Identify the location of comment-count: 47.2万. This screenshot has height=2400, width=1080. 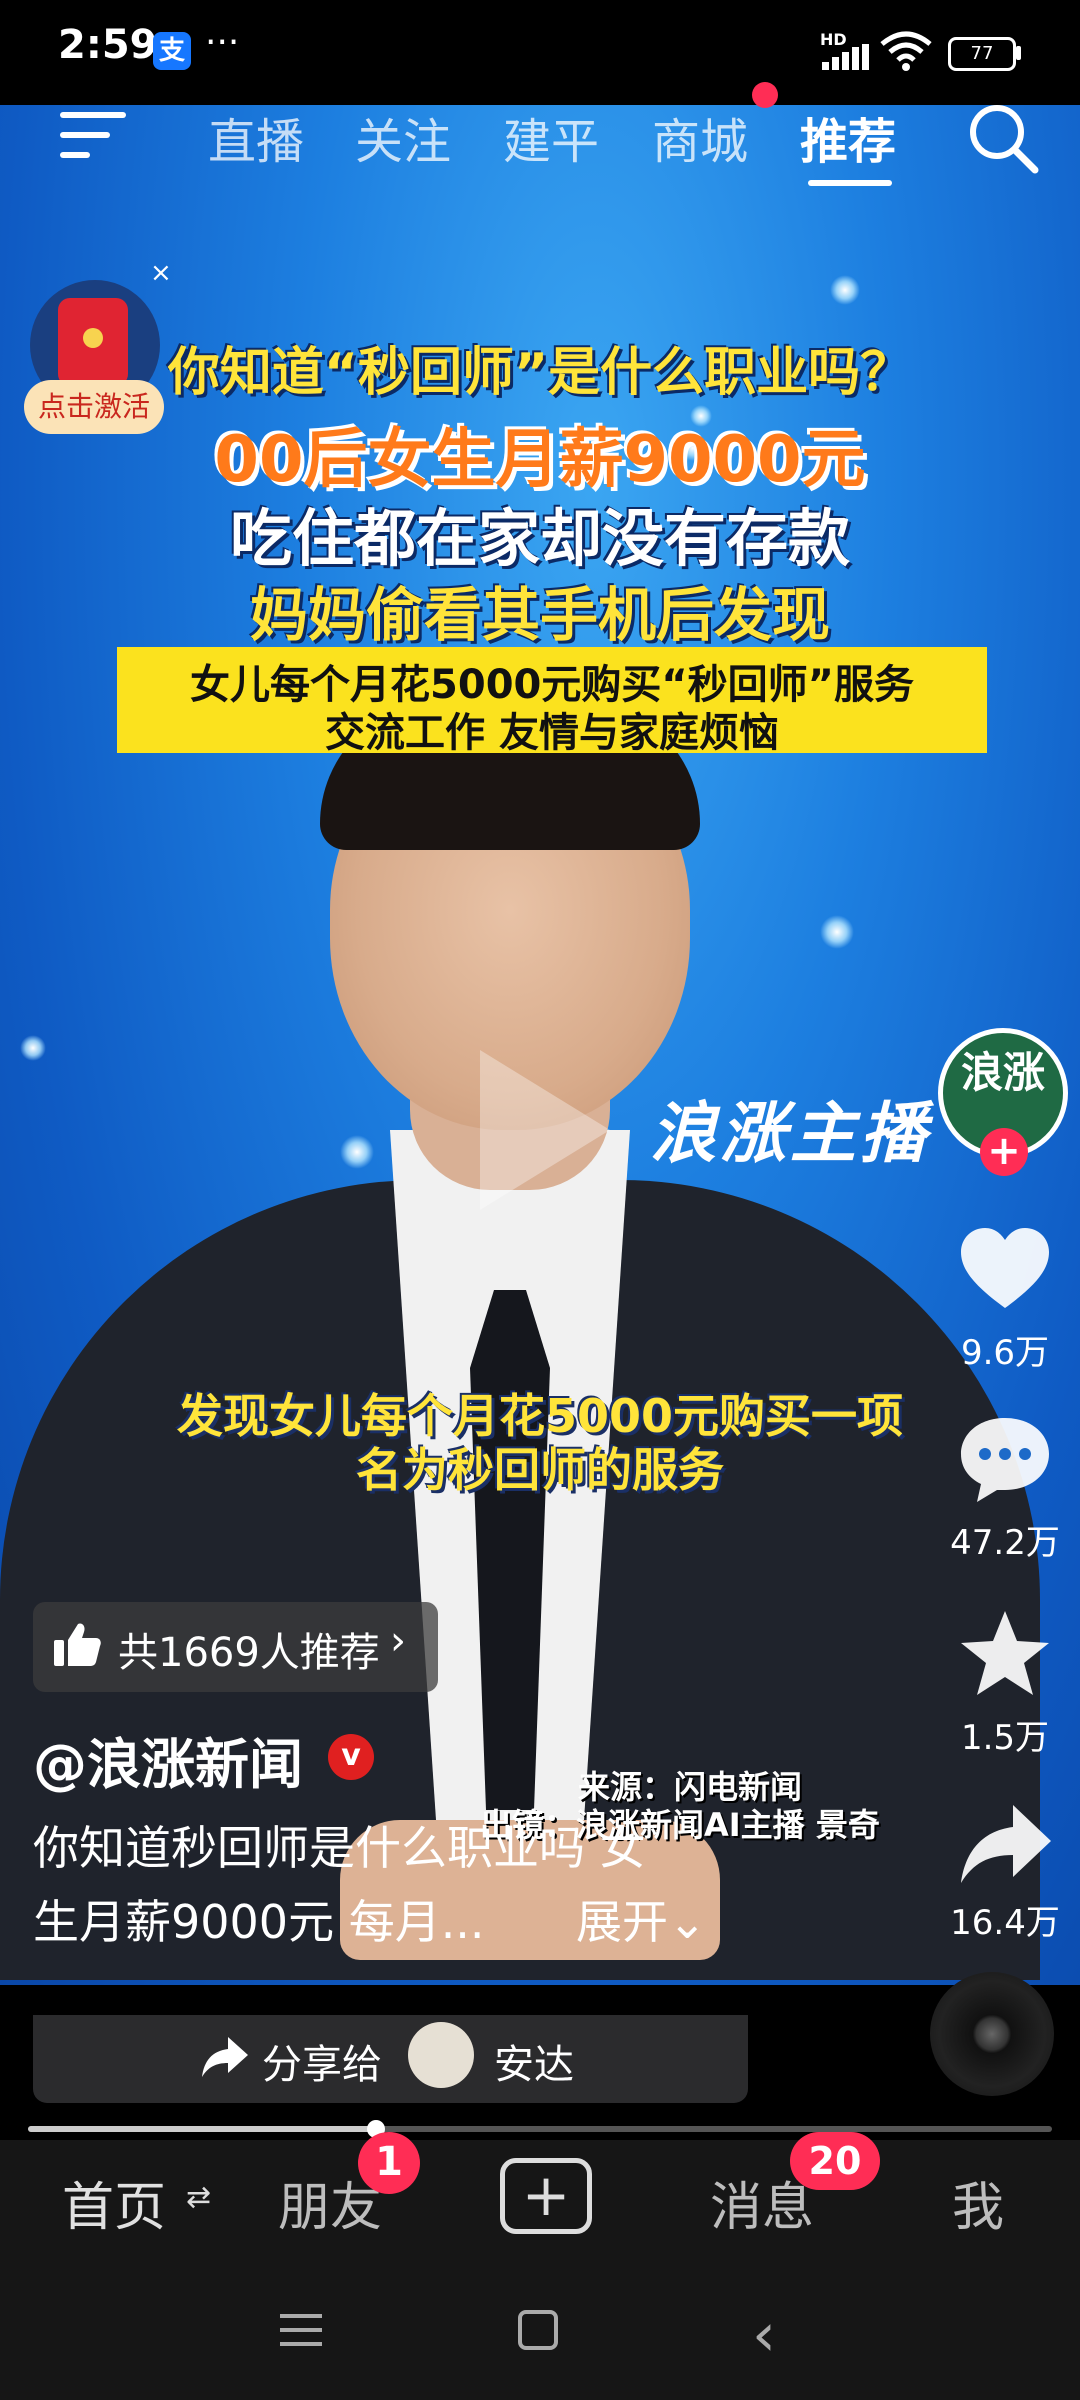
(1005, 1543).